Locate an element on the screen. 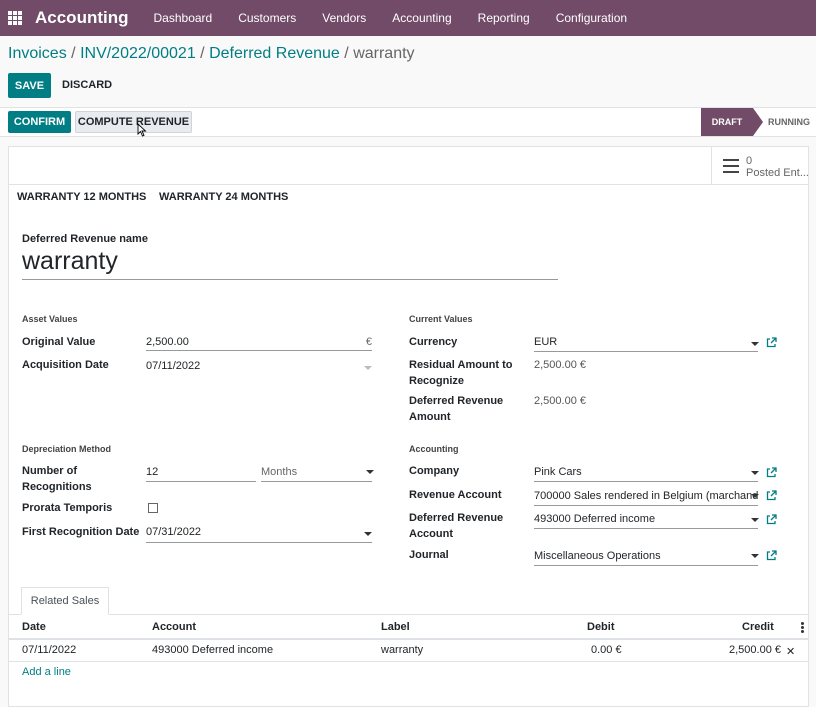  menu-configuration: Configuration is located at coordinates (591, 18).